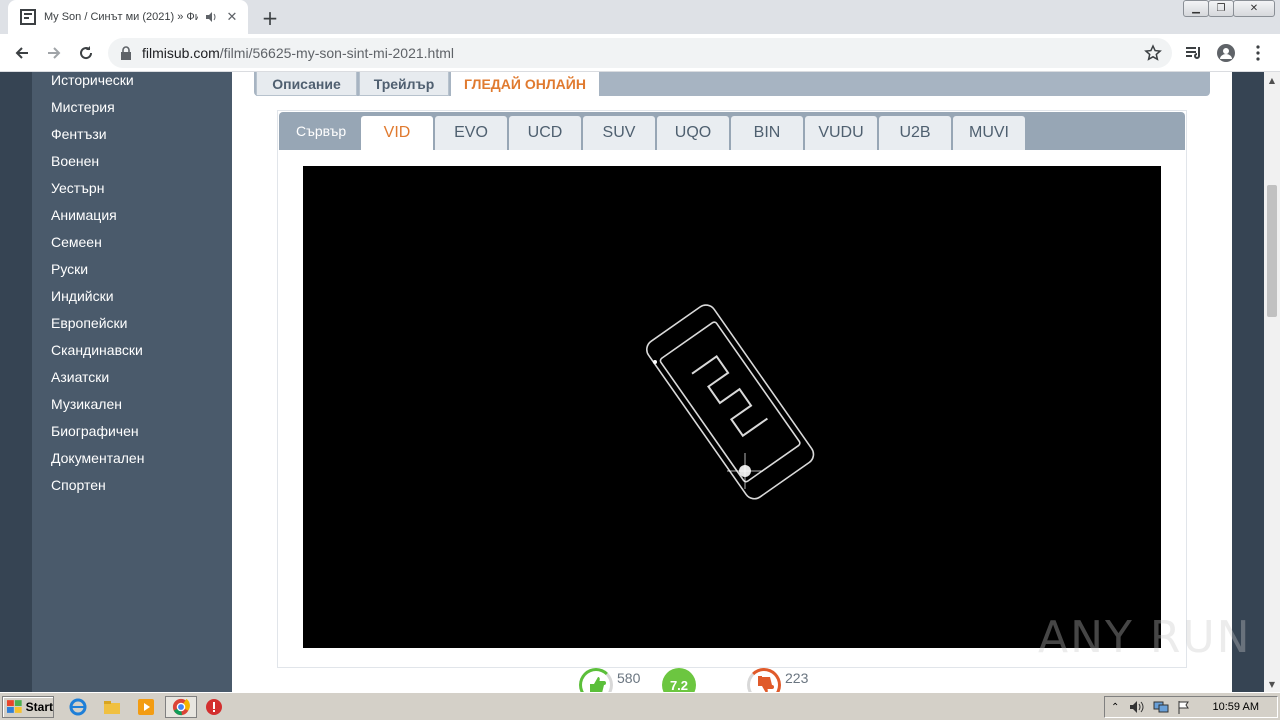 This screenshot has width=1280, height=720. I want to click on score-badge: 7.2, so click(679, 680).